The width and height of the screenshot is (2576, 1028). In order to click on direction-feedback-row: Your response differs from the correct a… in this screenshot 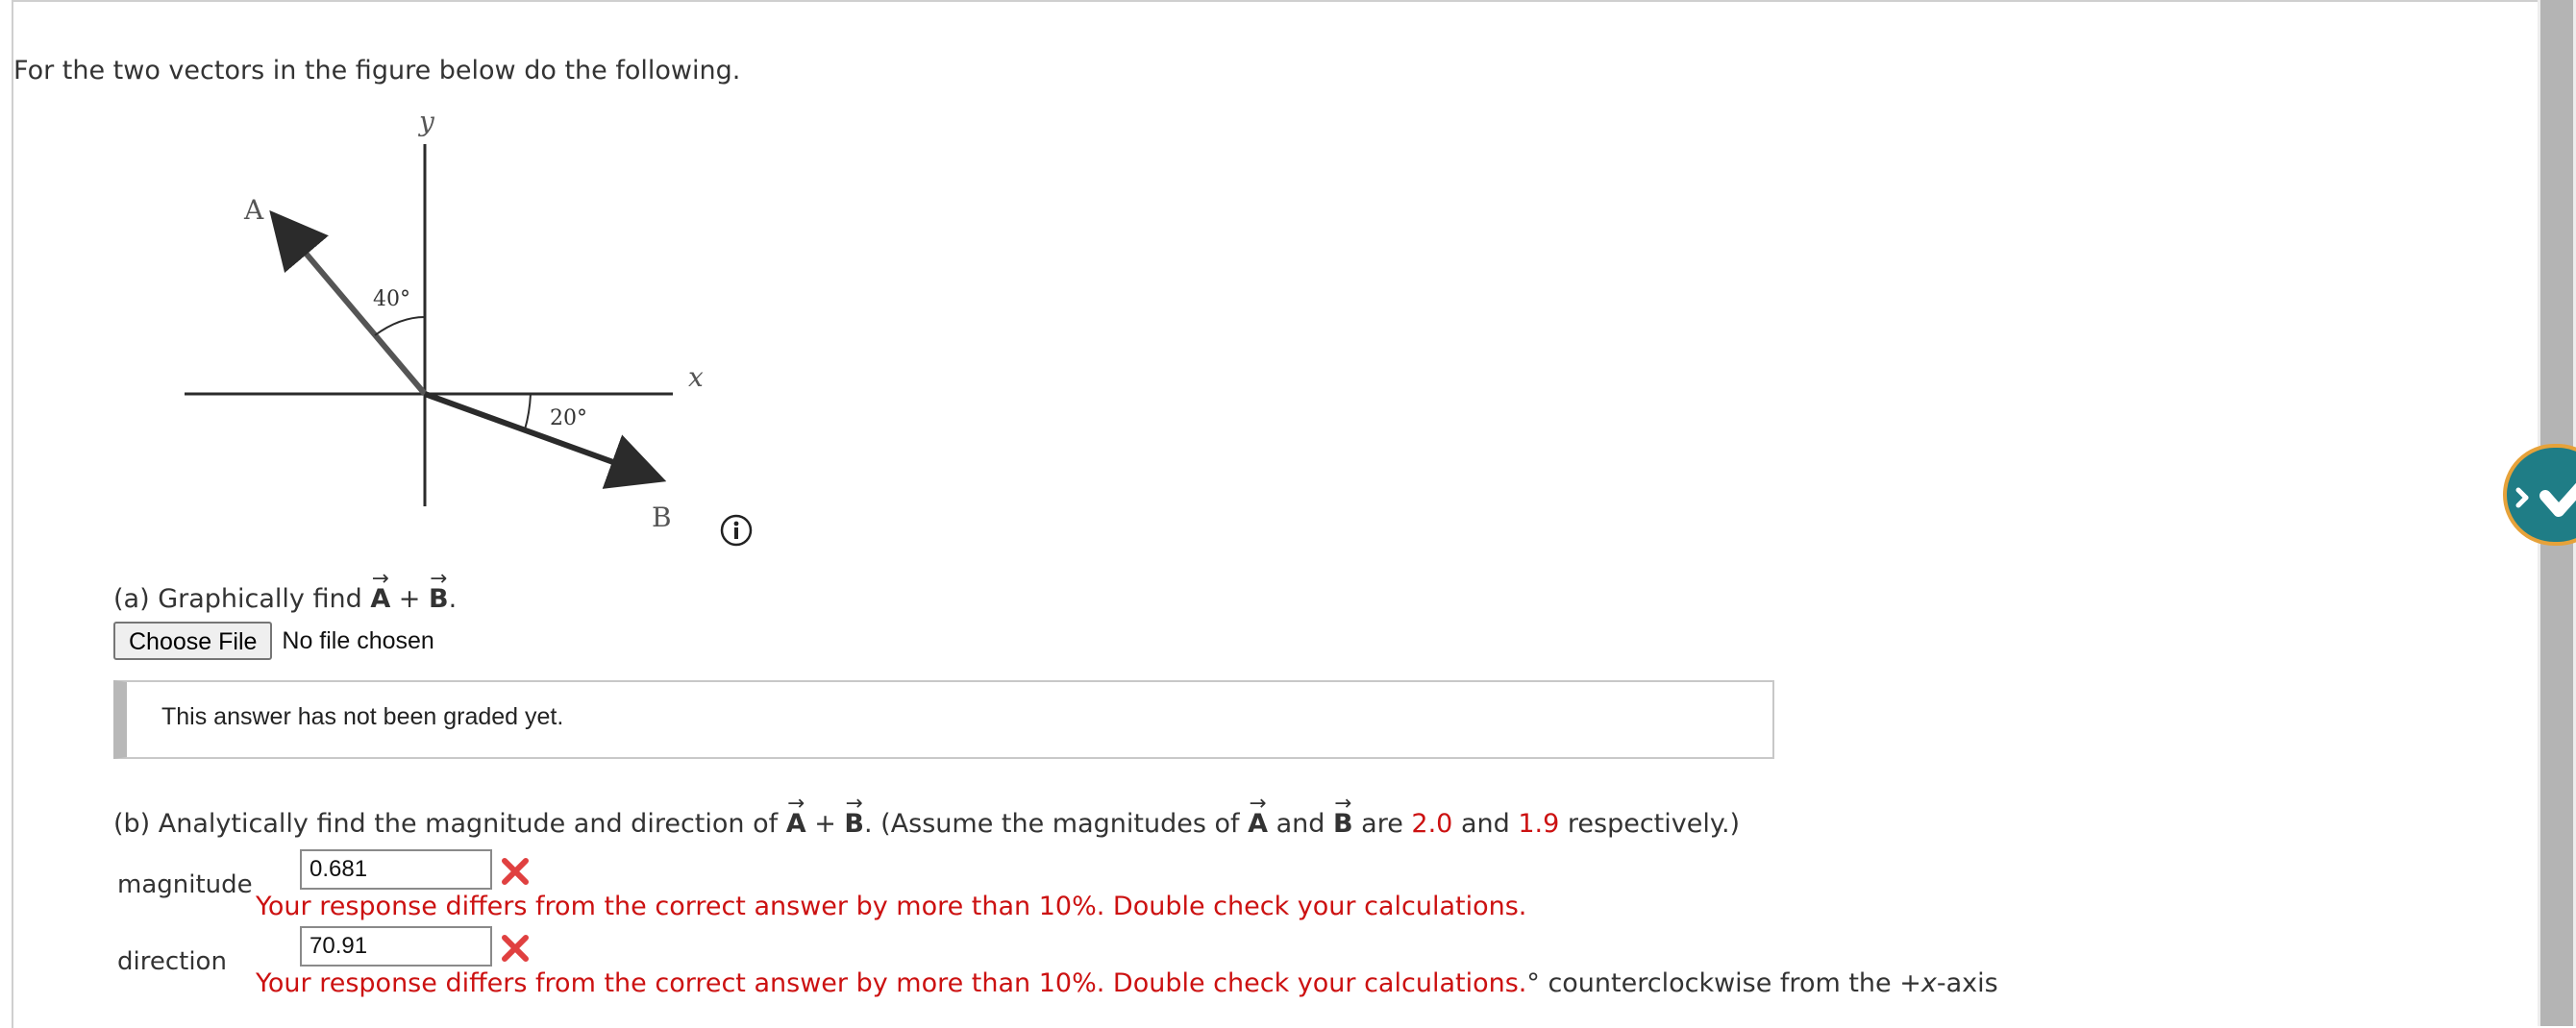, I will do `click(1127, 983)`.